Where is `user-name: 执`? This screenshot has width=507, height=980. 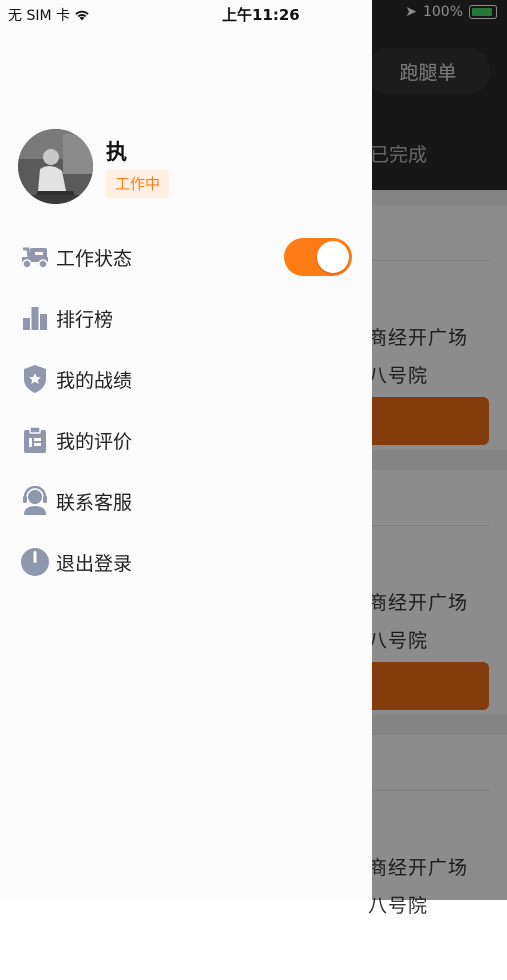
user-name: 执 is located at coordinates (116, 152).